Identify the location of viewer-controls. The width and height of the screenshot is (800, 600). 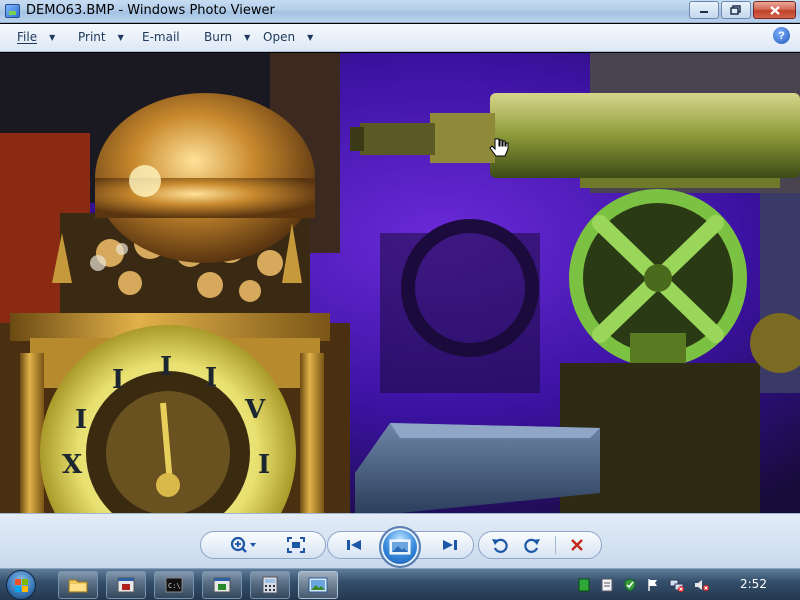
(400, 540).